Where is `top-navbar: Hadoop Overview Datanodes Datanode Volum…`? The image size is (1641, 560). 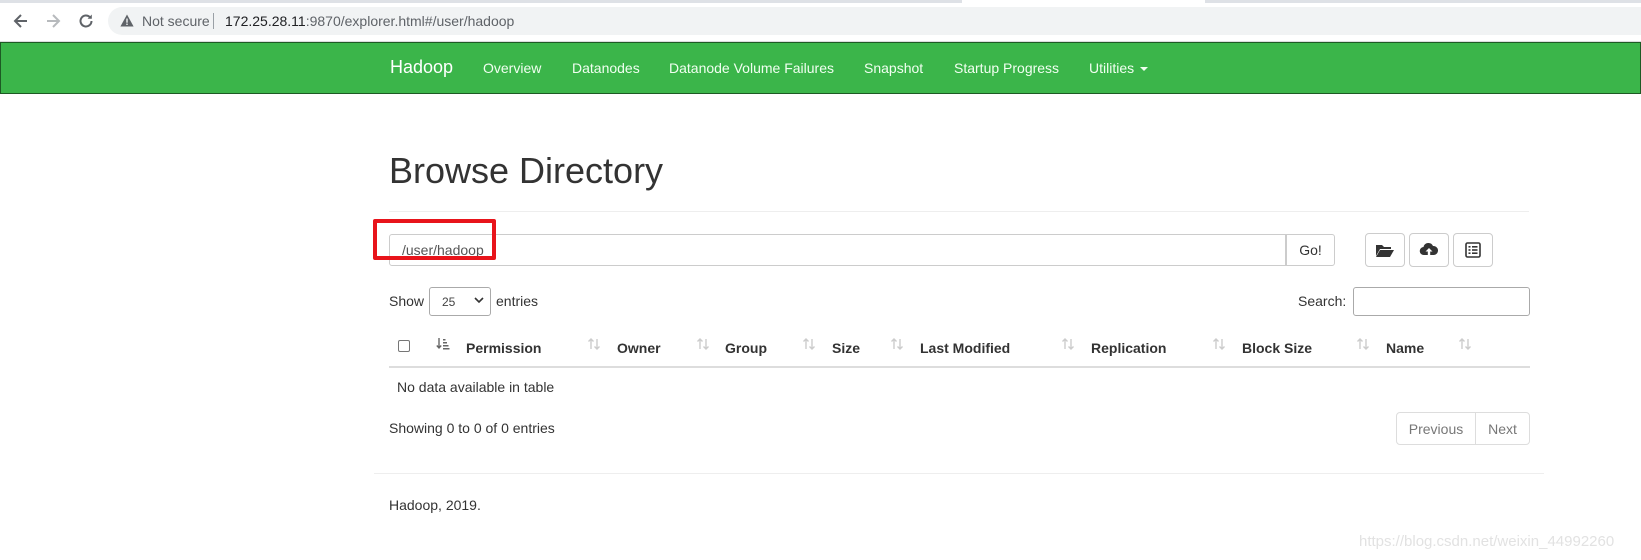 top-navbar: Hadoop Overview Datanodes Datanode Volum… is located at coordinates (820, 68).